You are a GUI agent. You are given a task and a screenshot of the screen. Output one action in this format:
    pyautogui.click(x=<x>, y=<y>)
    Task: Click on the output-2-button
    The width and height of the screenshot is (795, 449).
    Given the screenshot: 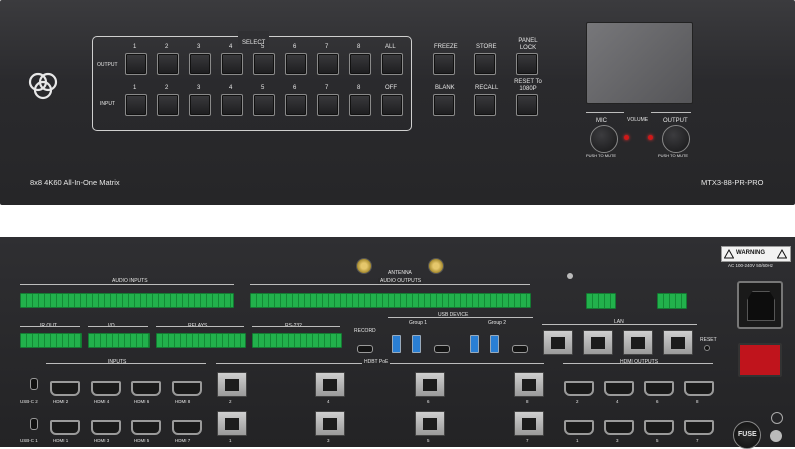 What is the action you would take?
    pyautogui.click(x=168, y=64)
    